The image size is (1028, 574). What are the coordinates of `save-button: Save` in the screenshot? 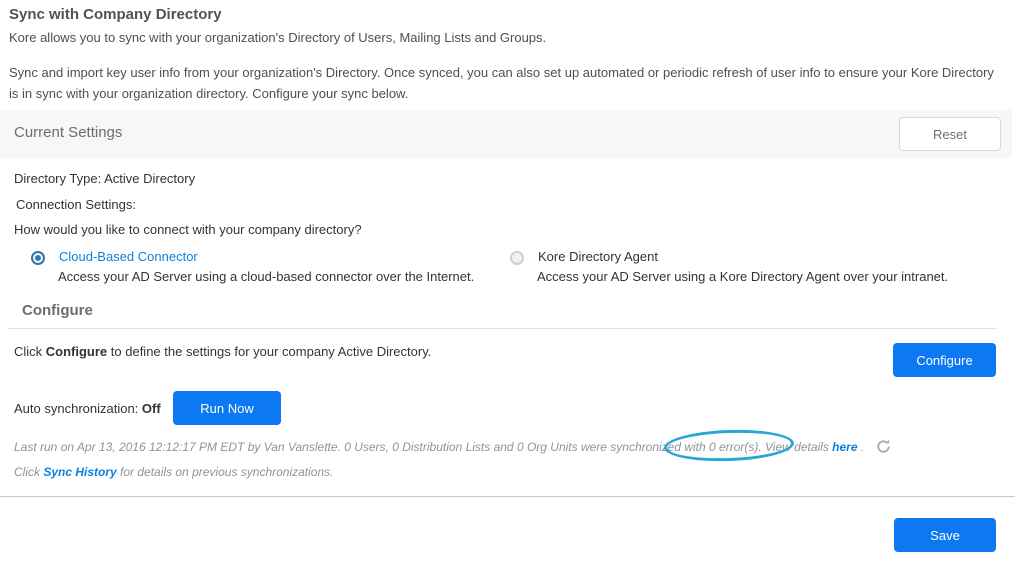 It's located at (945, 535).